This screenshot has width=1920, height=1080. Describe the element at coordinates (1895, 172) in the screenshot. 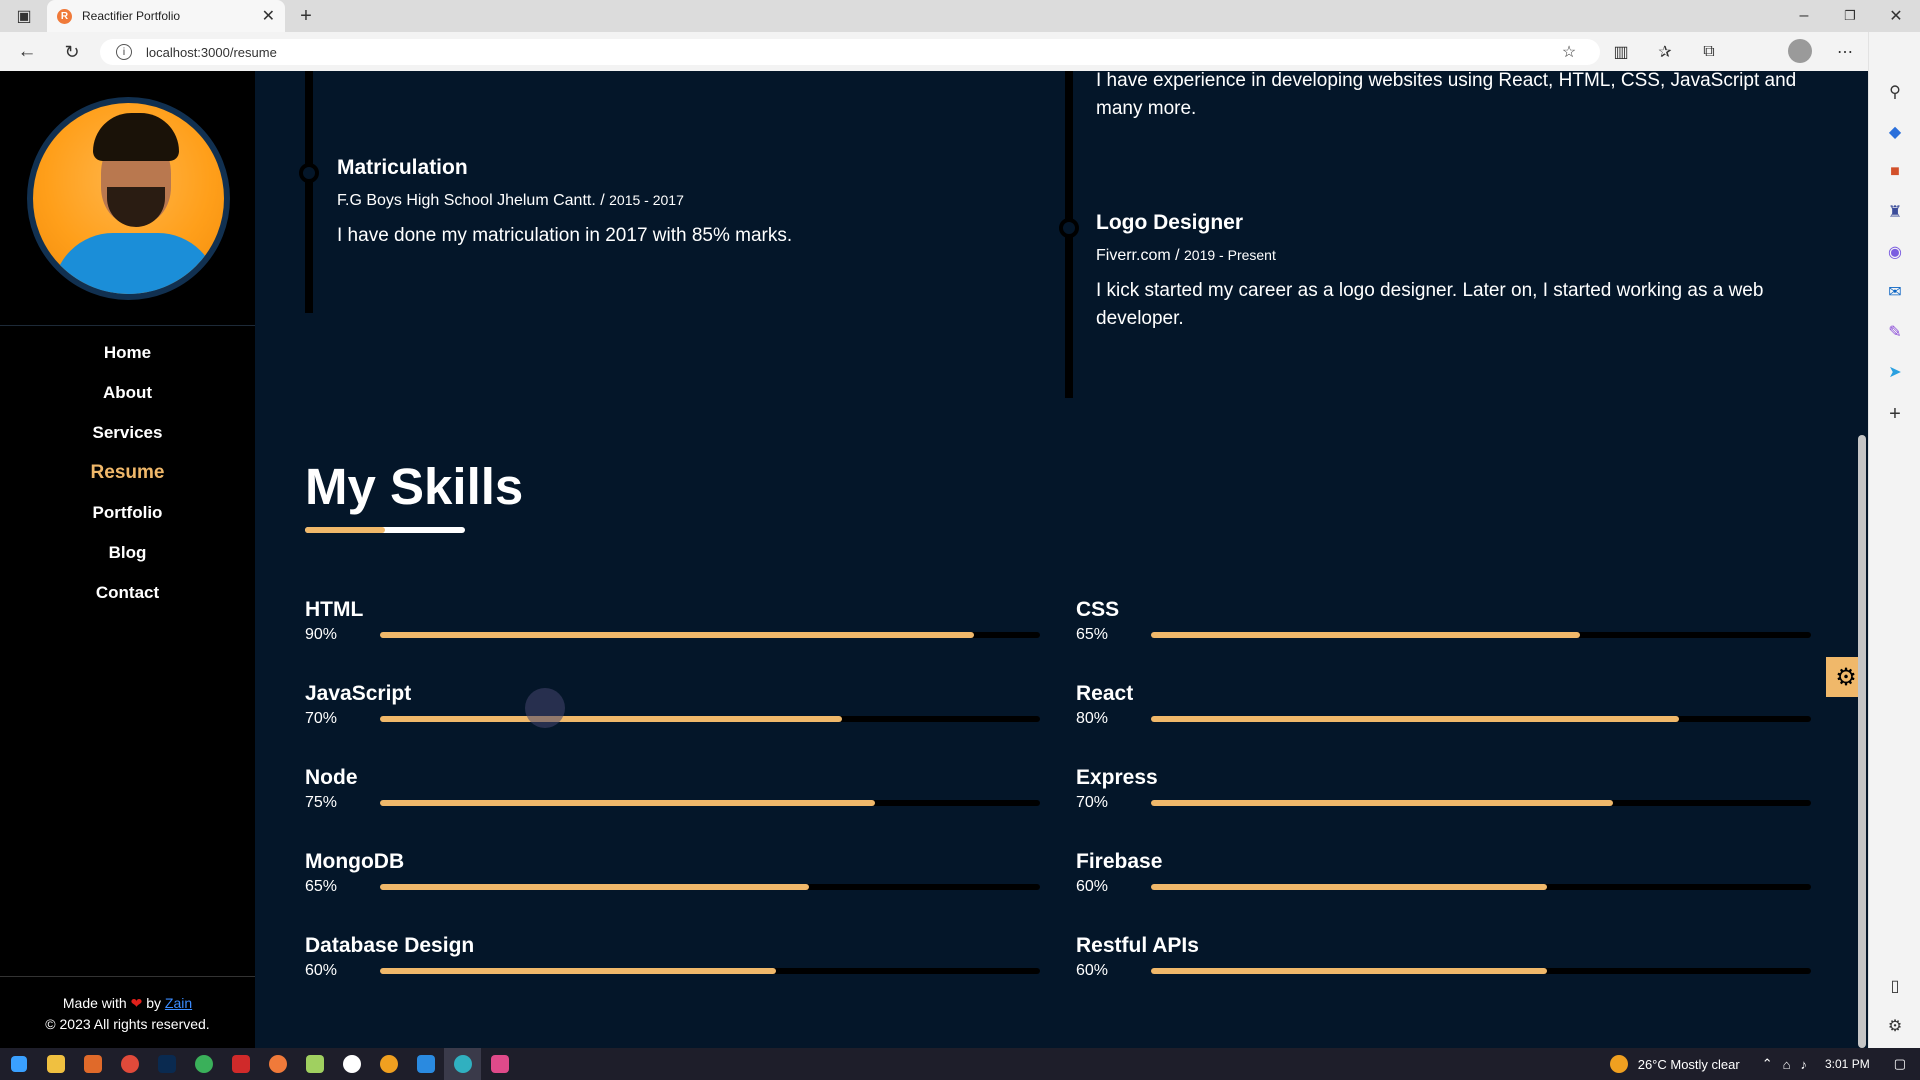

I see `tools-icon: ■` at that location.